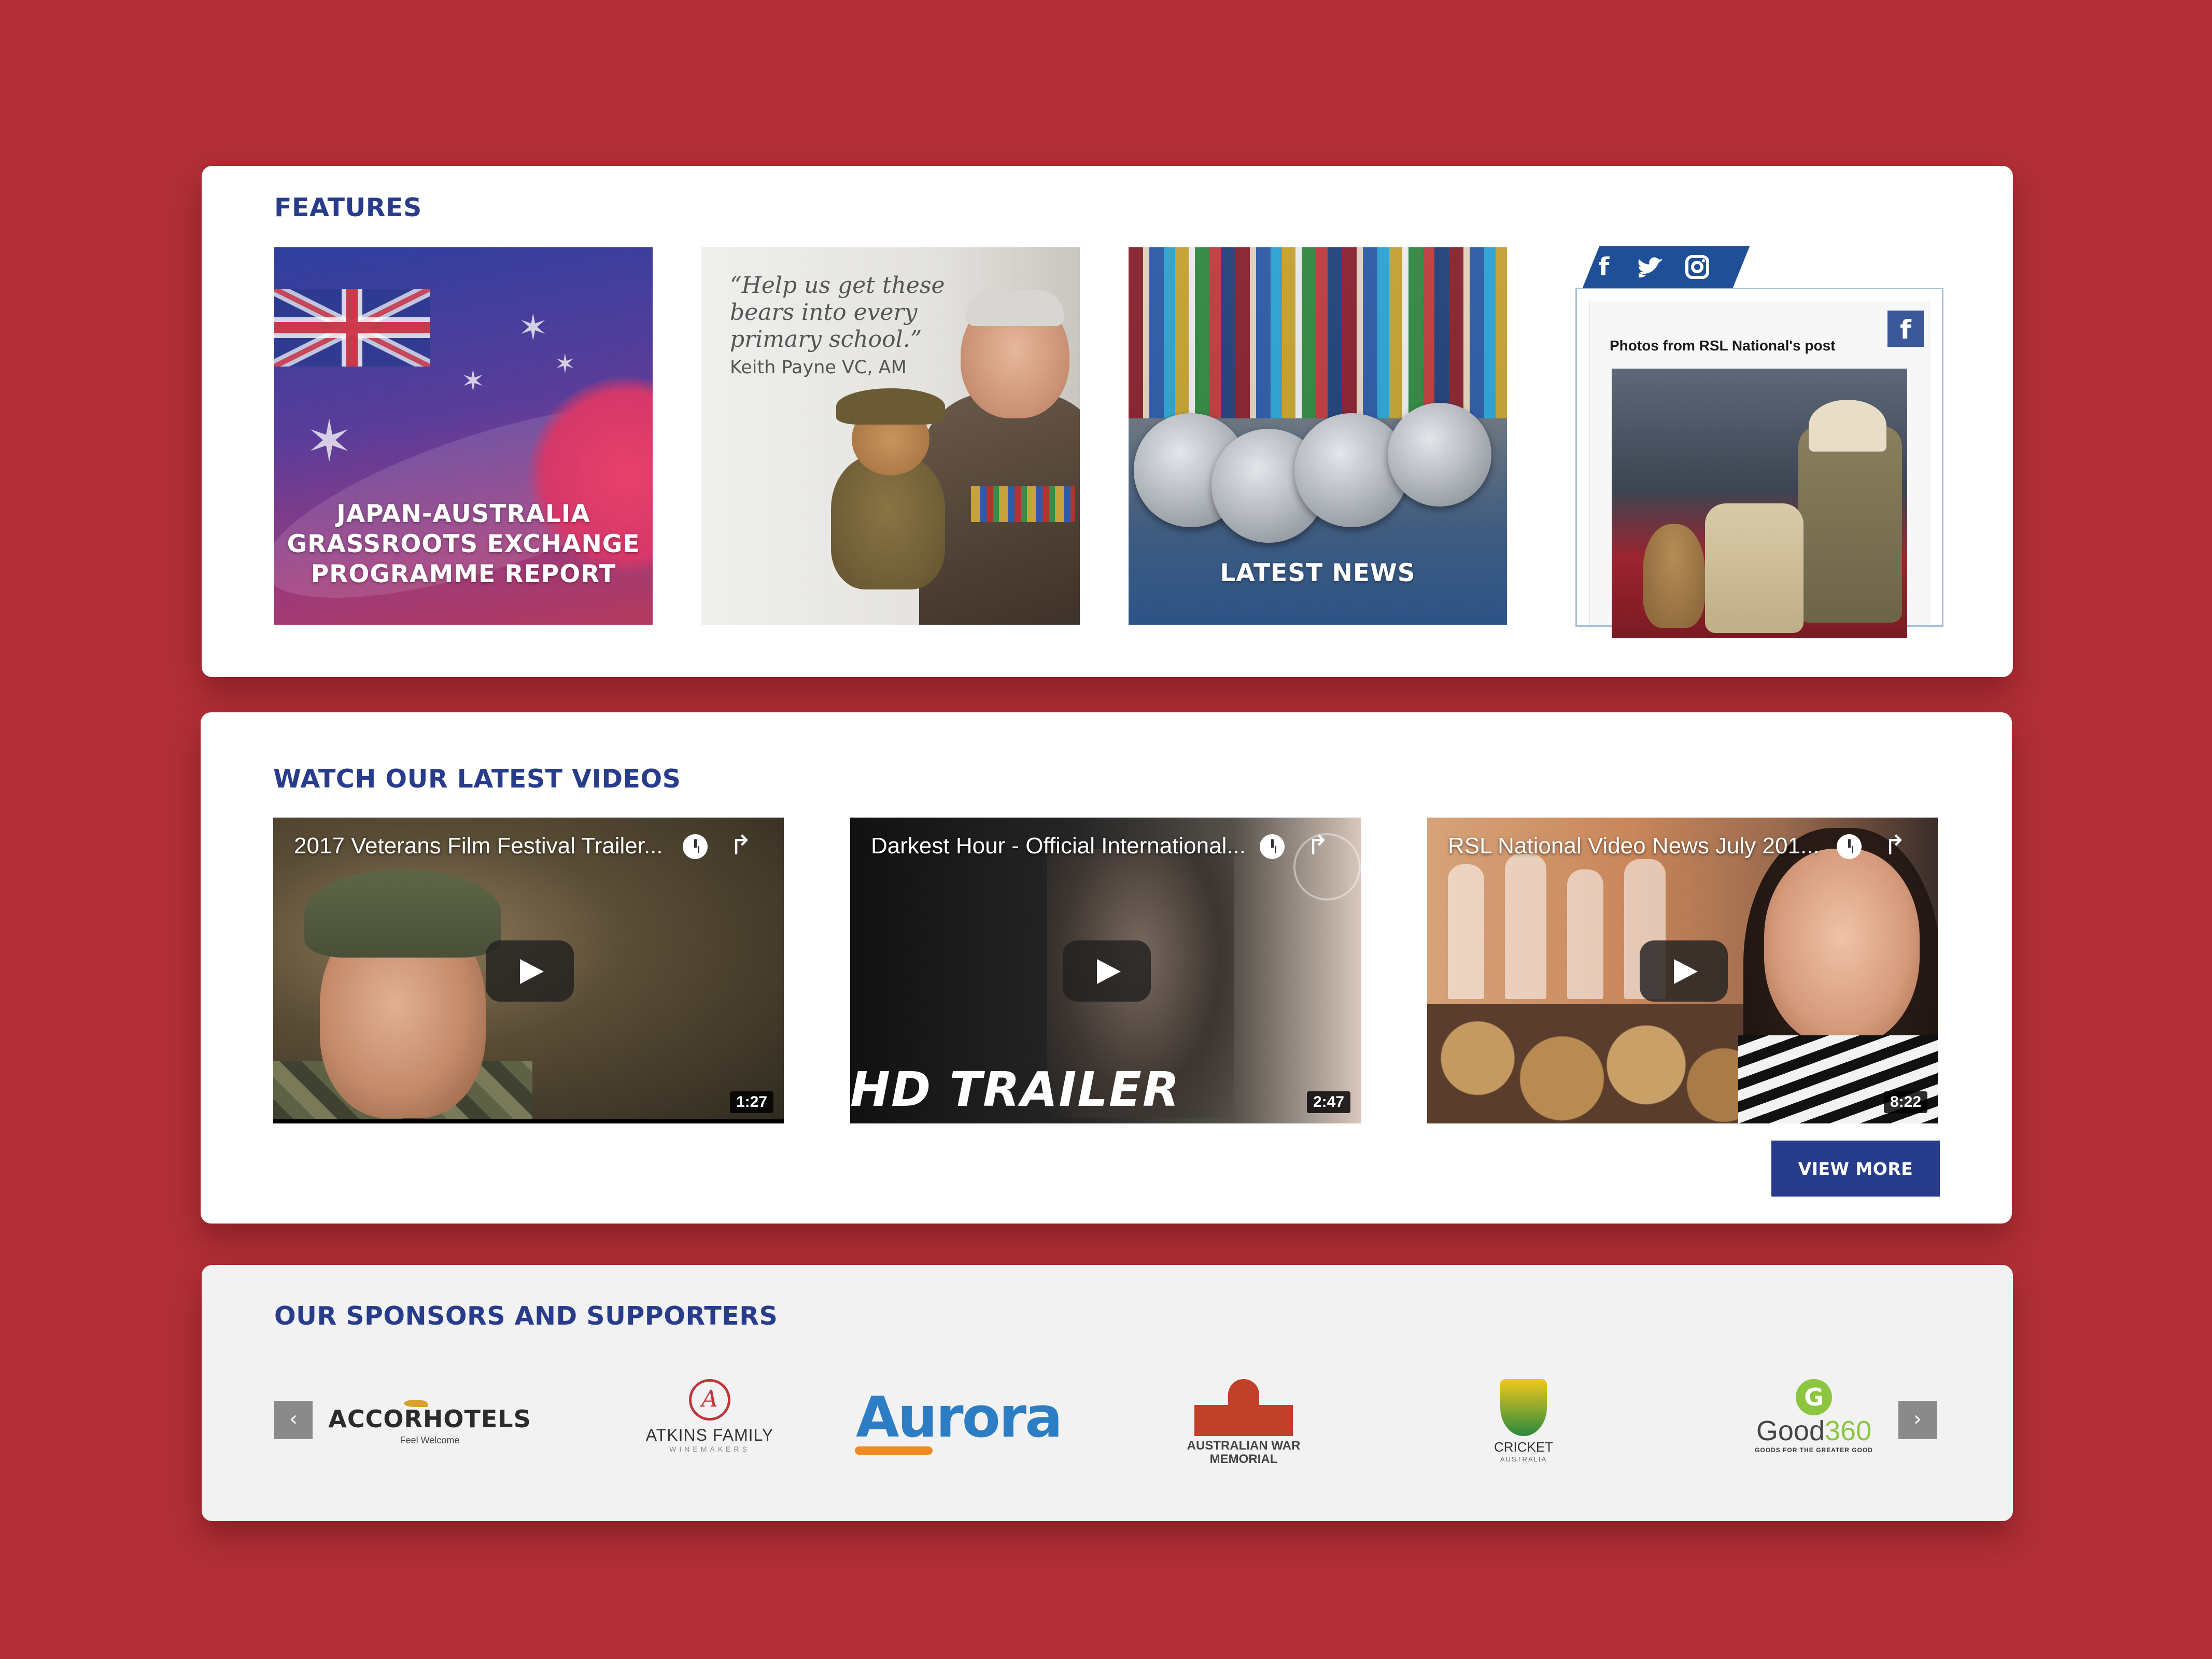 This screenshot has width=2212, height=1659. I want to click on memorial-base-icon, so click(1243, 1420).